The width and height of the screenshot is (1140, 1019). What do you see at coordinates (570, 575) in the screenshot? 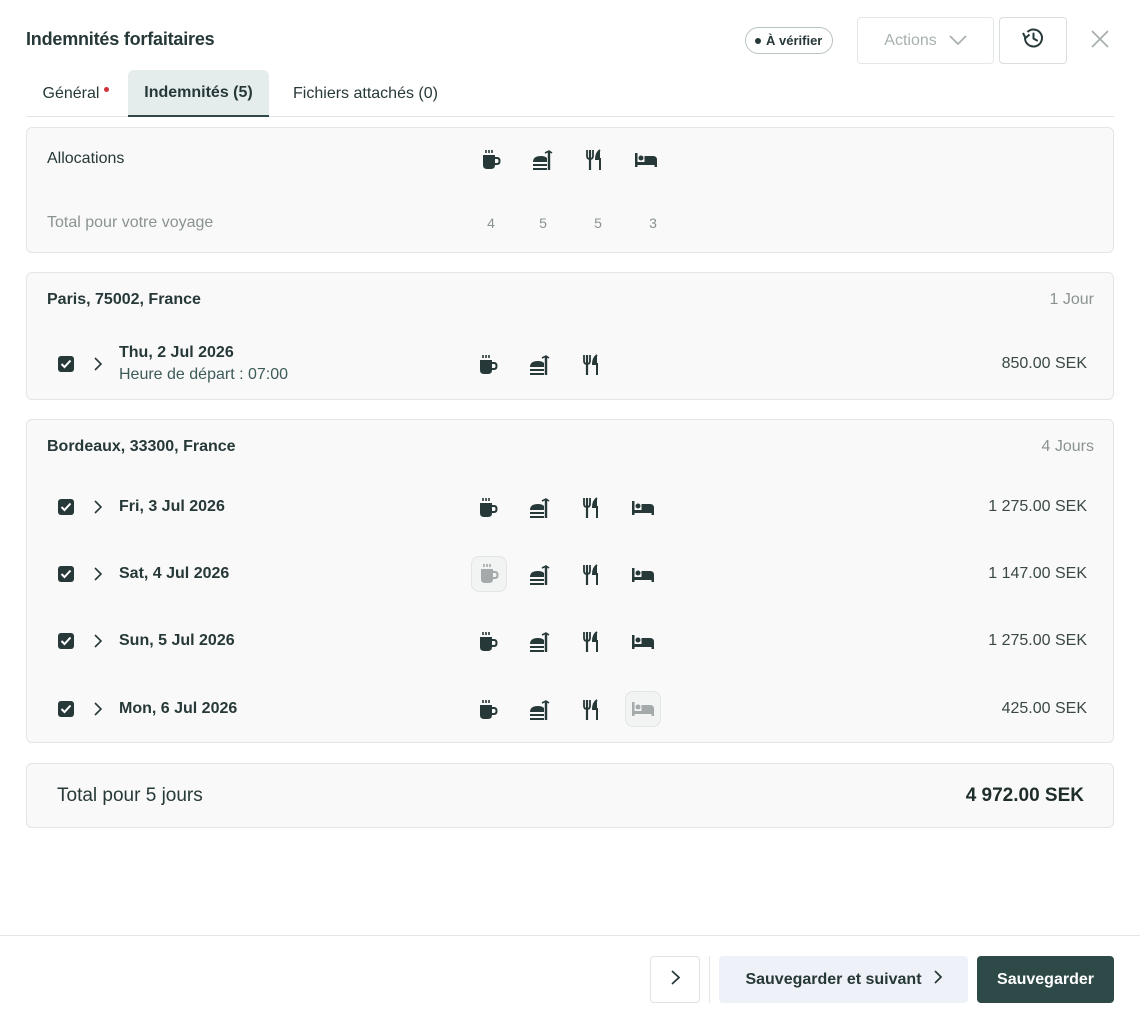
I see `day-row: Sat, 4 Jul 2026 1 147.00 SEK` at bounding box center [570, 575].